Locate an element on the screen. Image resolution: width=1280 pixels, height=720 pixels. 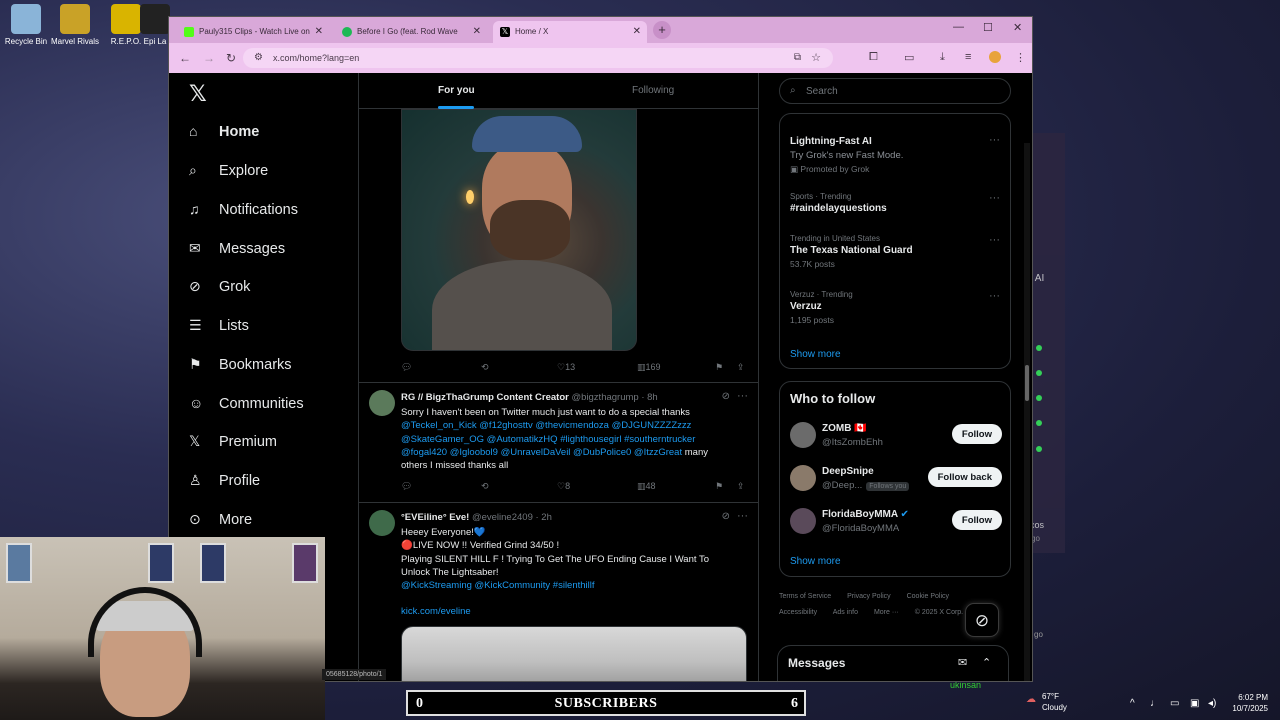
follow-suggestion: ZOMB 🇨🇦 @ItsZombEhh Follow is located at coordinates (896, 437).